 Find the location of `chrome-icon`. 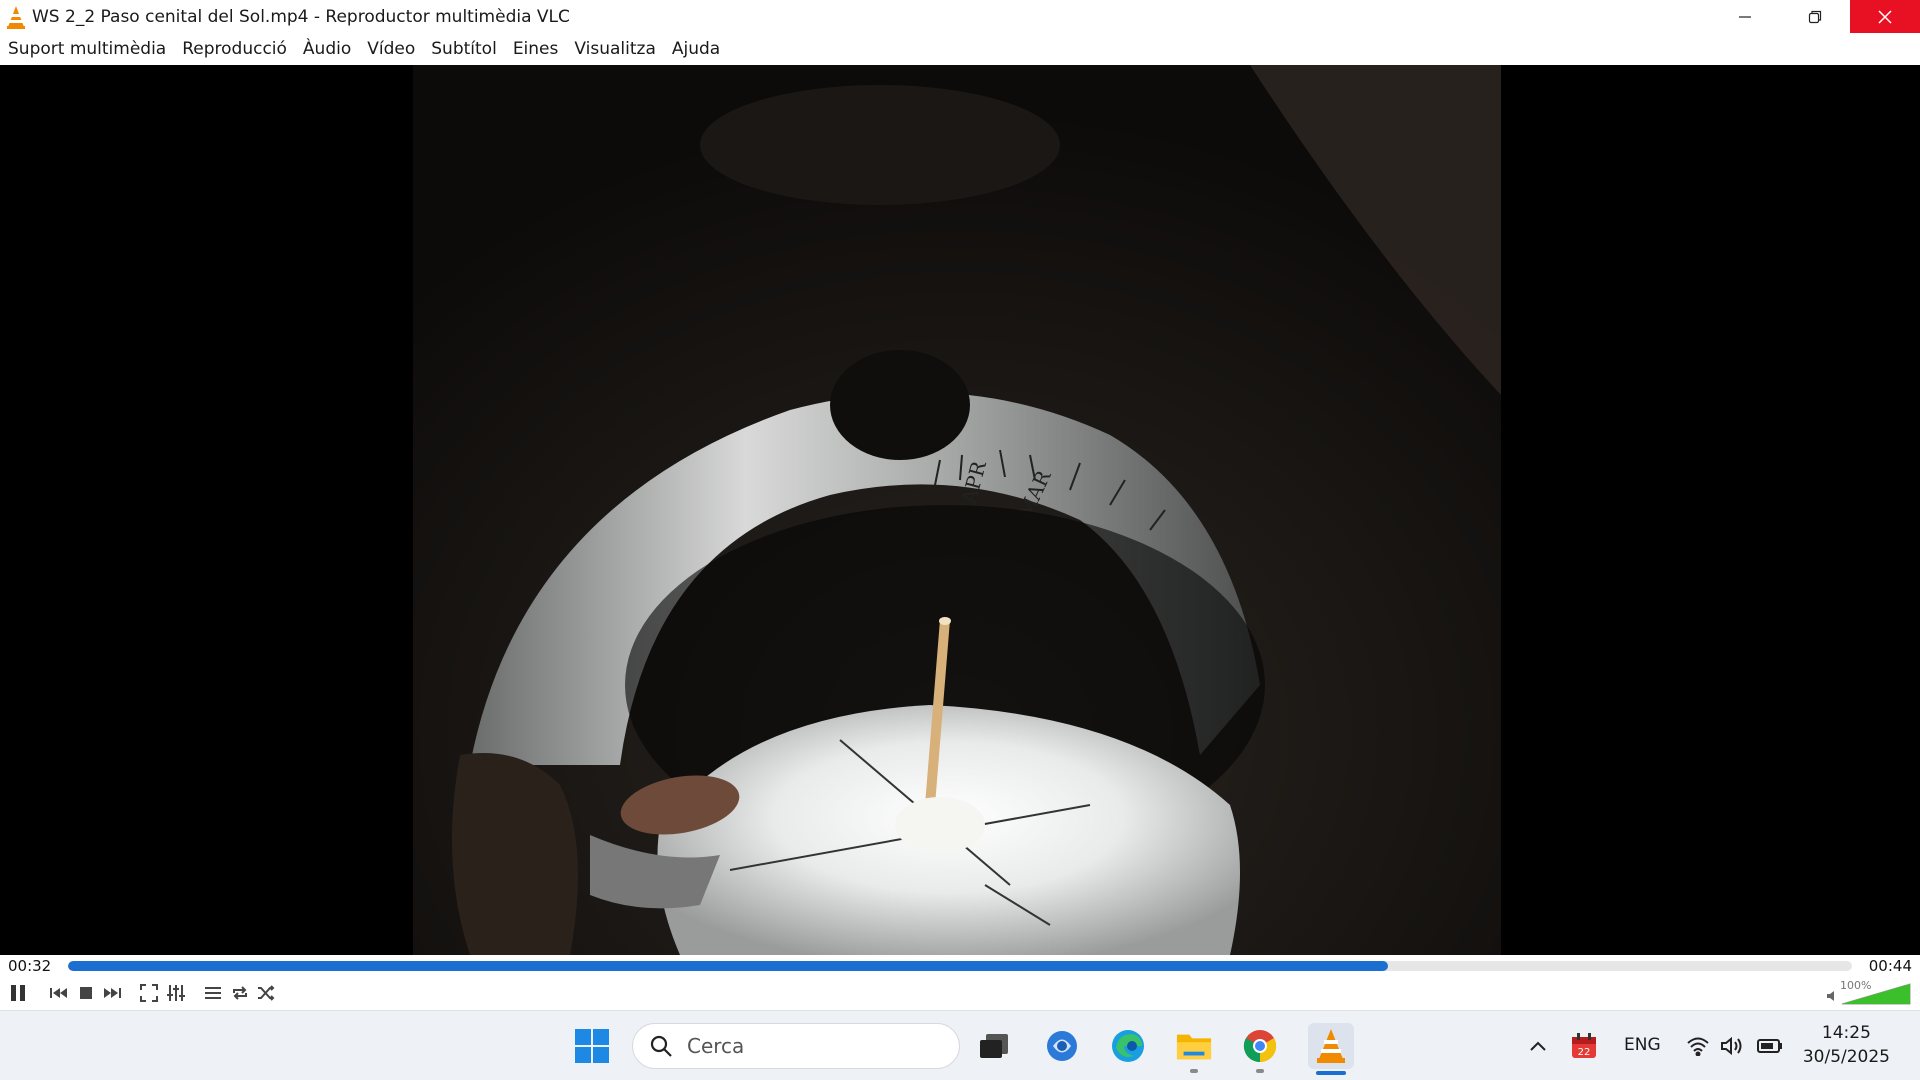

chrome-icon is located at coordinates (1260, 1046).